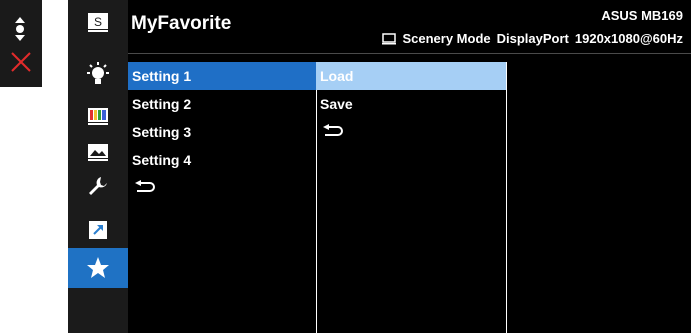 The height and width of the screenshot is (333, 691). Describe the element at coordinates (642, 15) in the screenshot. I see `model-name: ASUS MB169` at that location.